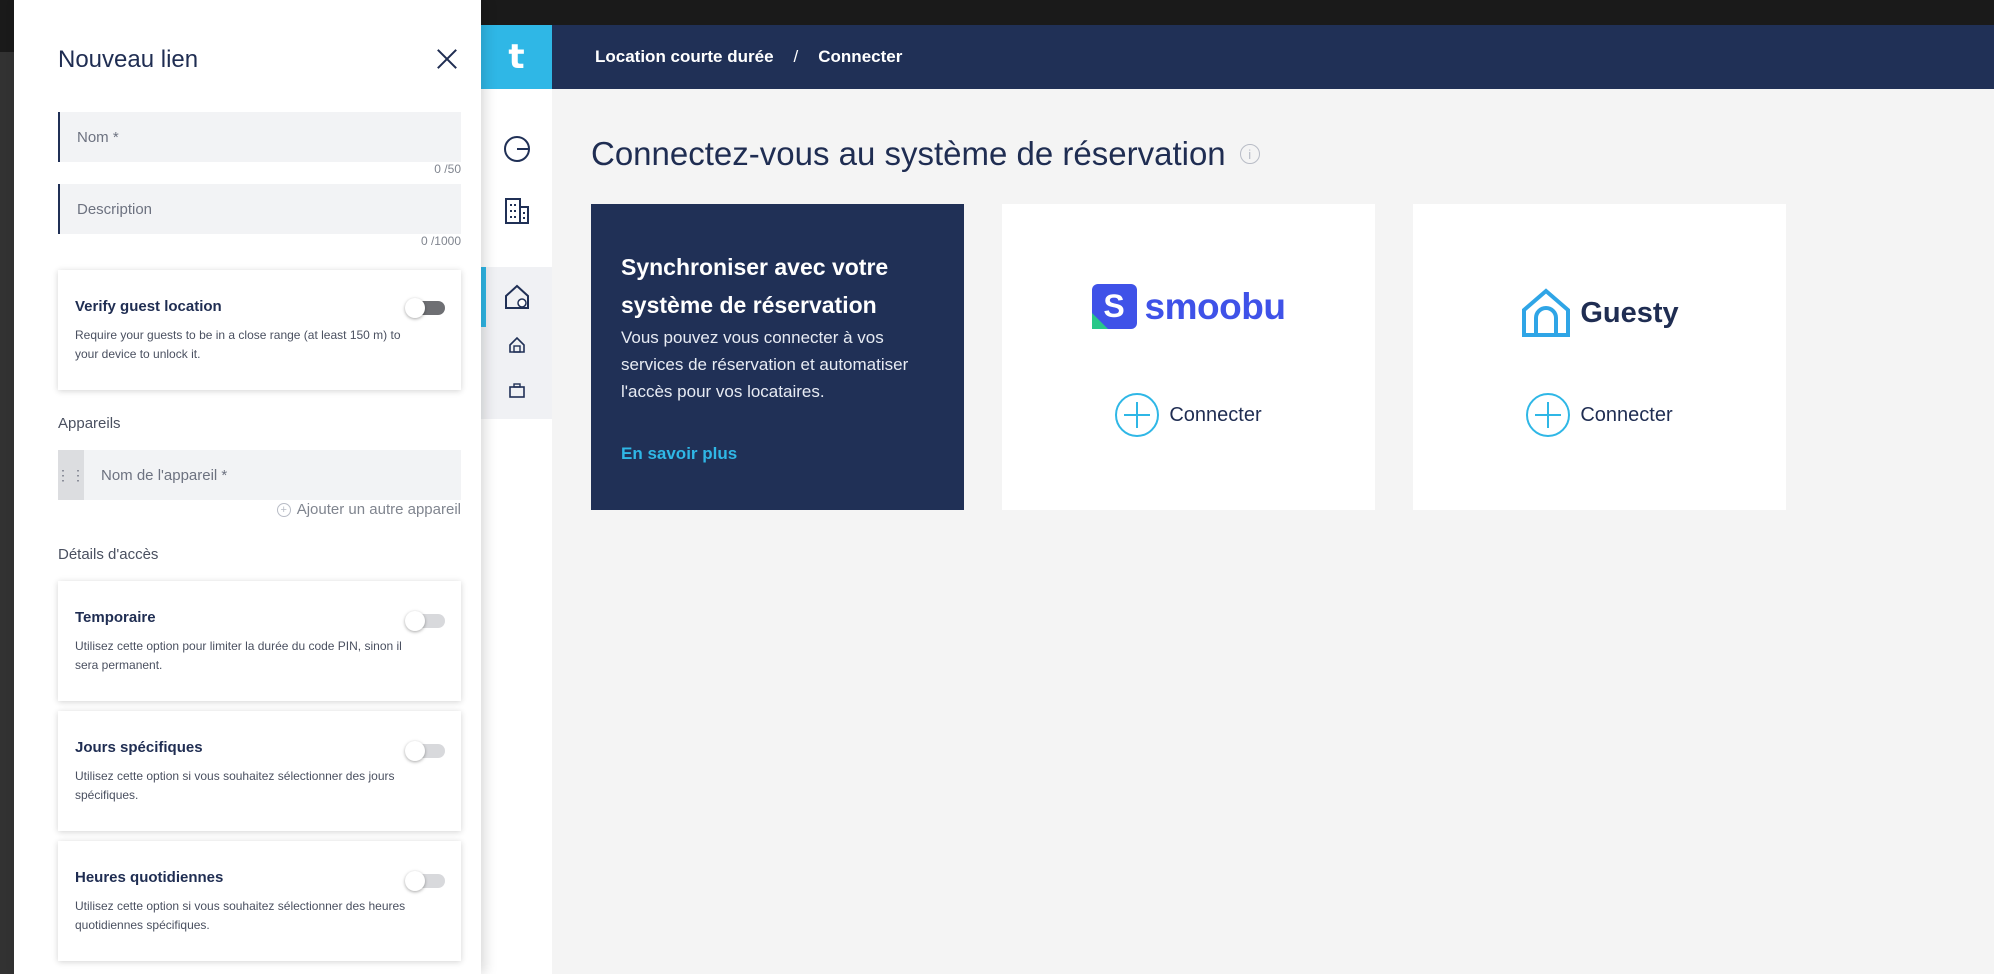 The height and width of the screenshot is (974, 1994). What do you see at coordinates (1114, 306) in the screenshot?
I see `smoobu-logo-icon: S` at bounding box center [1114, 306].